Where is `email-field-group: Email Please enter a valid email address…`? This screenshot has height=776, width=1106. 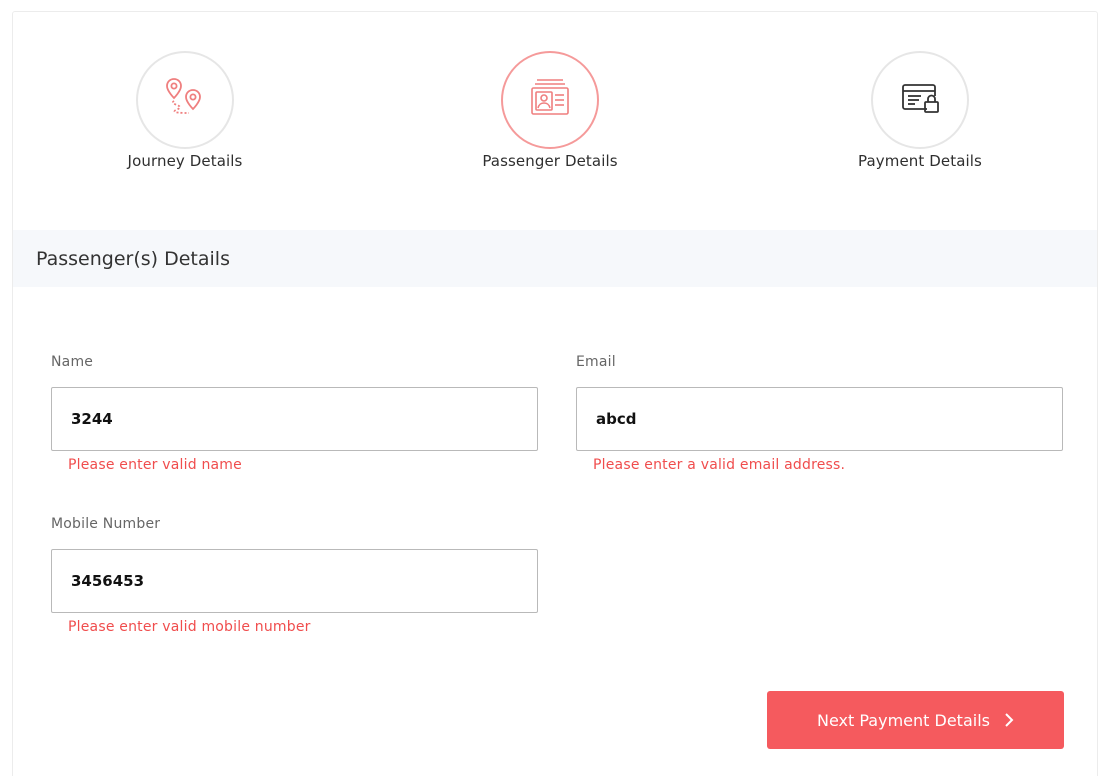 email-field-group: Email Please enter a valid email address… is located at coordinates (819, 413).